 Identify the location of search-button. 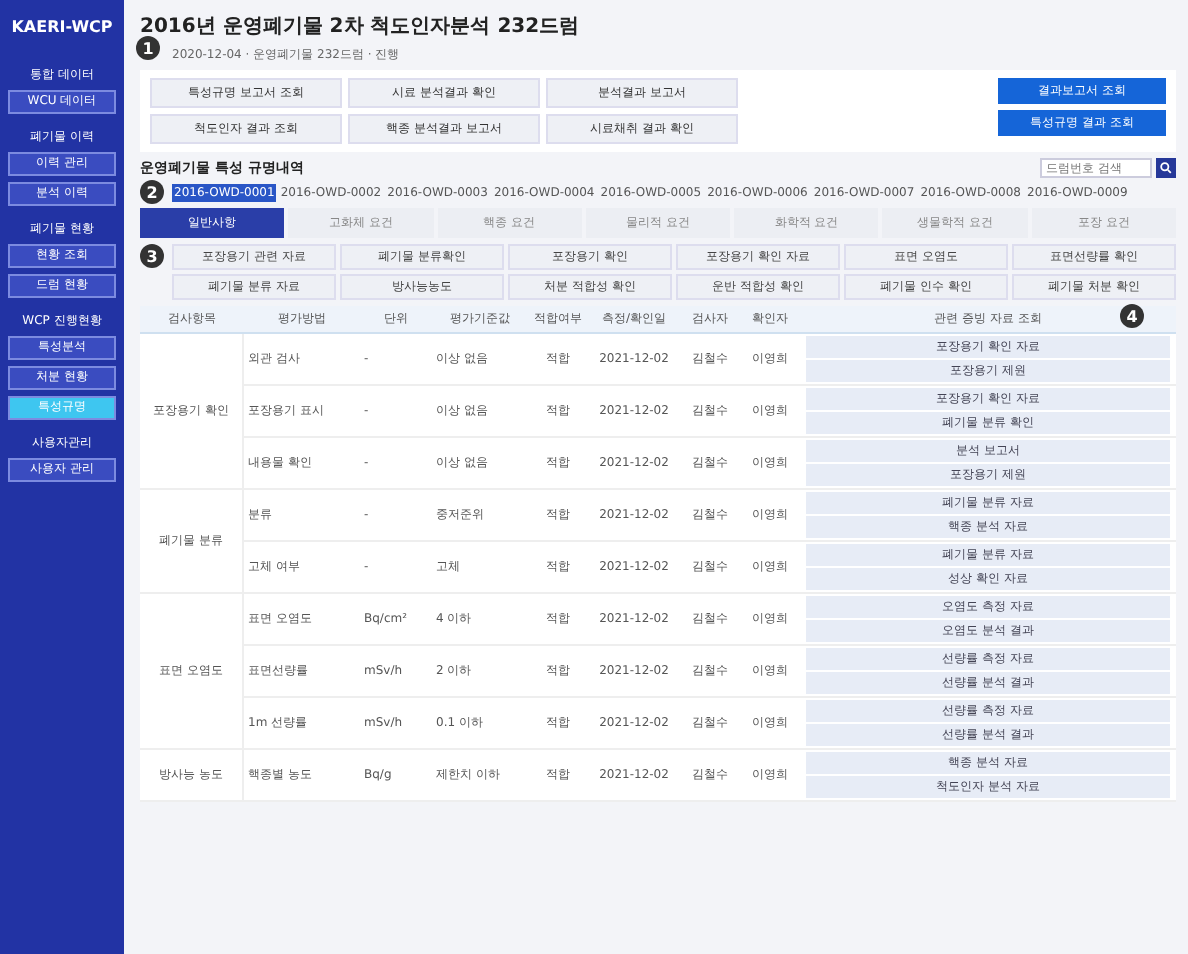
(1166, 168).